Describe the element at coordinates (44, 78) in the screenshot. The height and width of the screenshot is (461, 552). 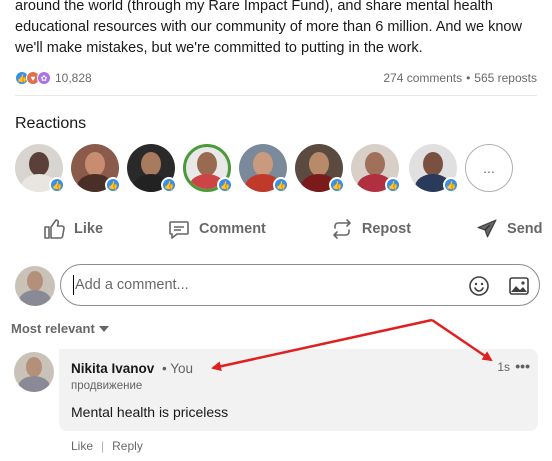
I see `support-reaction-icon: ✿` at that location.